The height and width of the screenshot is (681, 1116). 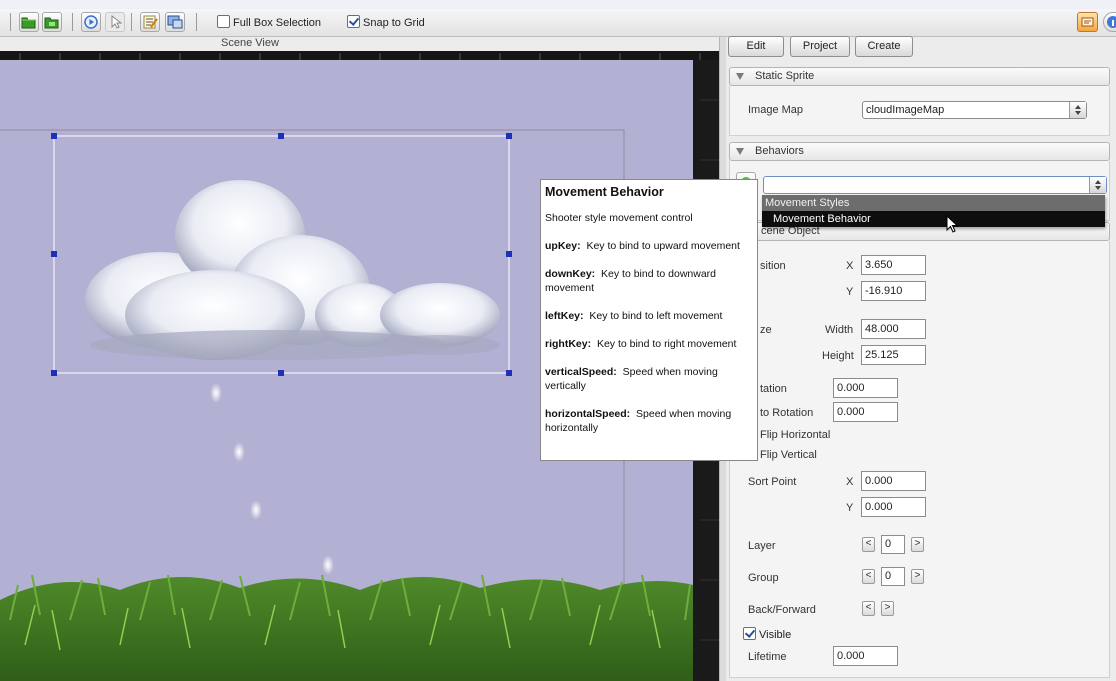 I want to click on position-x-label: X, so click(x=850, y=266).